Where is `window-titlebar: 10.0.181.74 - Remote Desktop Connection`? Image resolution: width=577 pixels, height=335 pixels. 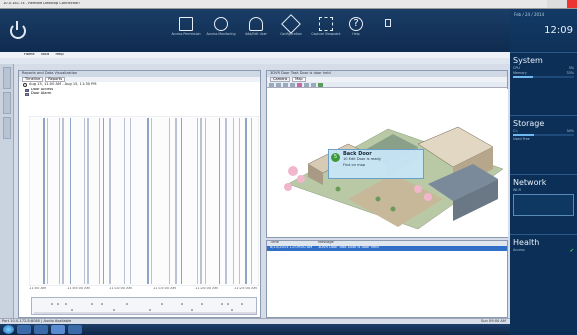 window-titlebar: 10.0.181.74 - Remote Desktop Connection is located at coordinates (288, 4).